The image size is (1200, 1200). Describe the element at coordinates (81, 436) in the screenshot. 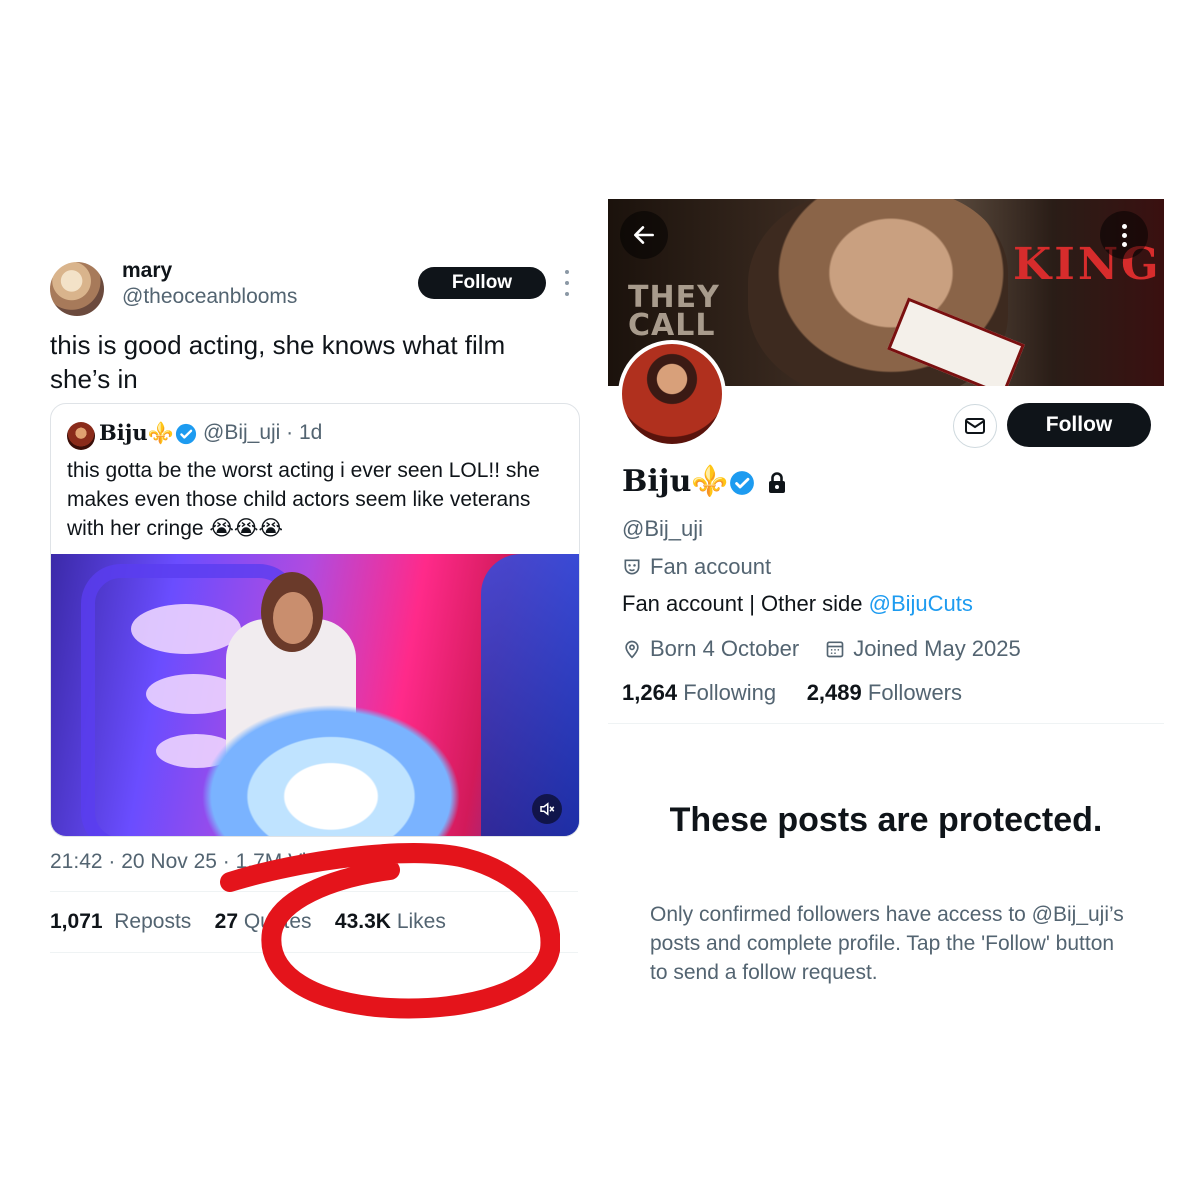

I see `quote-avatar` at that location.